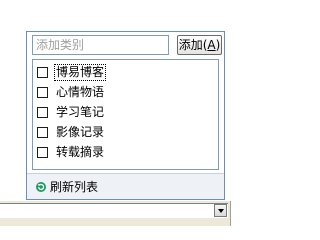 The width and height of the screenshot is (320, 240). I want to click on category-label: 博易博客, so click(80, 72).